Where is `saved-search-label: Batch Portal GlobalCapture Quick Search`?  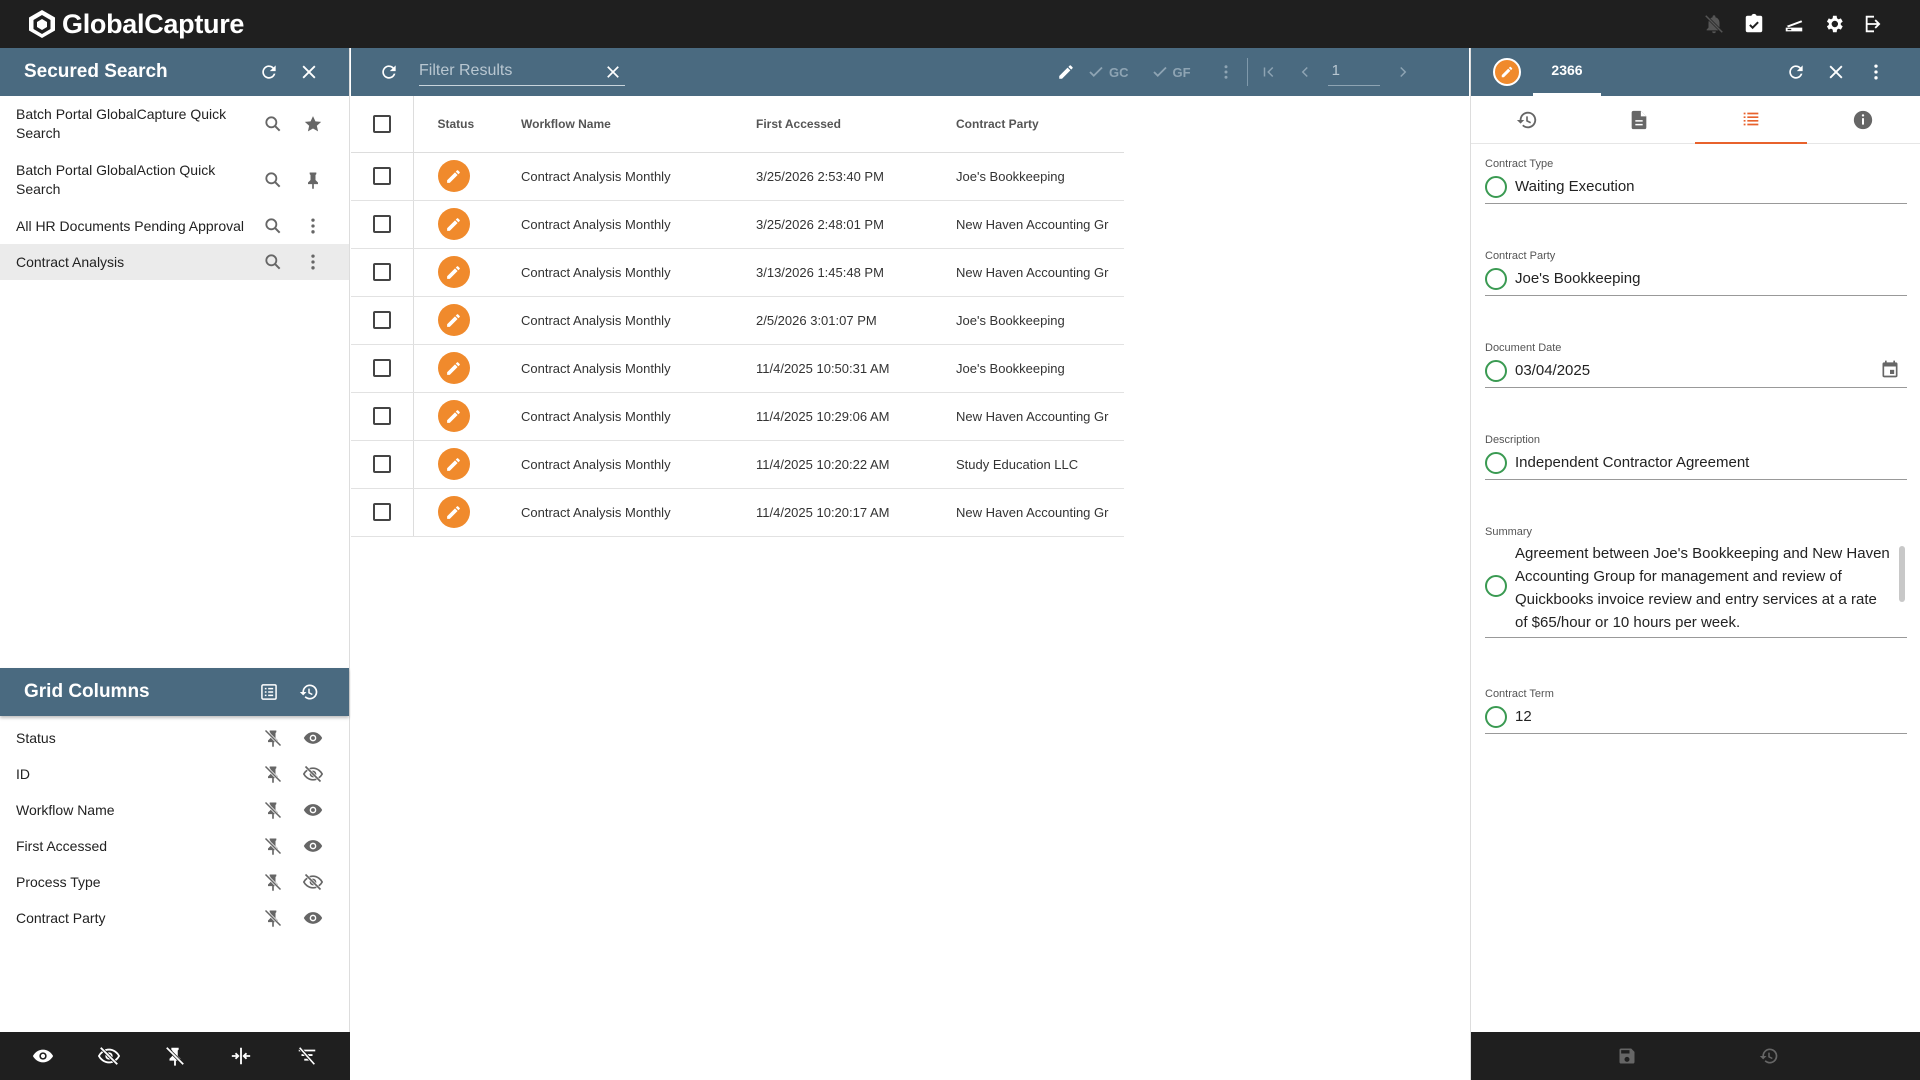
saved-search-label: Batch Portal GlobalCapture Quick Search is located at coordinates (121, 123).